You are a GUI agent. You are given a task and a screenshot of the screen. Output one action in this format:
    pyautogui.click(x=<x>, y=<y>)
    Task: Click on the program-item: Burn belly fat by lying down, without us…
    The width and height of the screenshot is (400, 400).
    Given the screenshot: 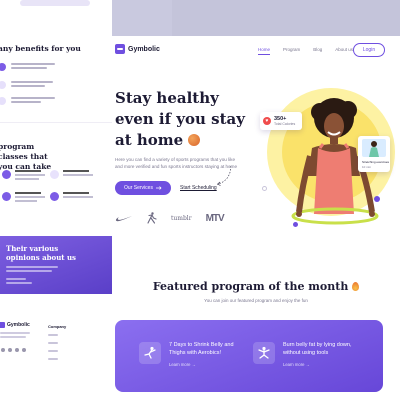 What is the action you would take?
    pyautogui.click(x=308, y=354)
    